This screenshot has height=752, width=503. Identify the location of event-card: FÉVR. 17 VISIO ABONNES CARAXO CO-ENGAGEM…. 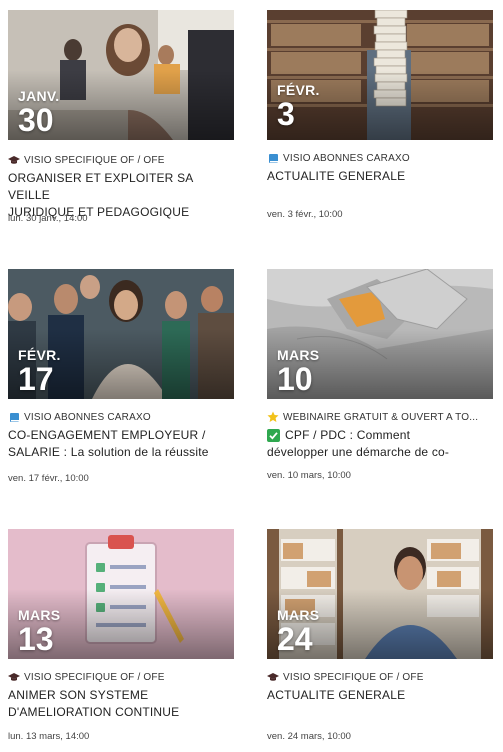
(121, 380).